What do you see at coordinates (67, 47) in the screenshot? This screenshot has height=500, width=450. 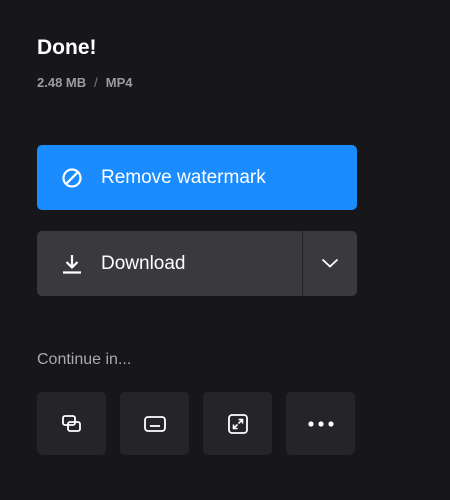 I see `page-title: Done!` at bounding box center [67, 47].